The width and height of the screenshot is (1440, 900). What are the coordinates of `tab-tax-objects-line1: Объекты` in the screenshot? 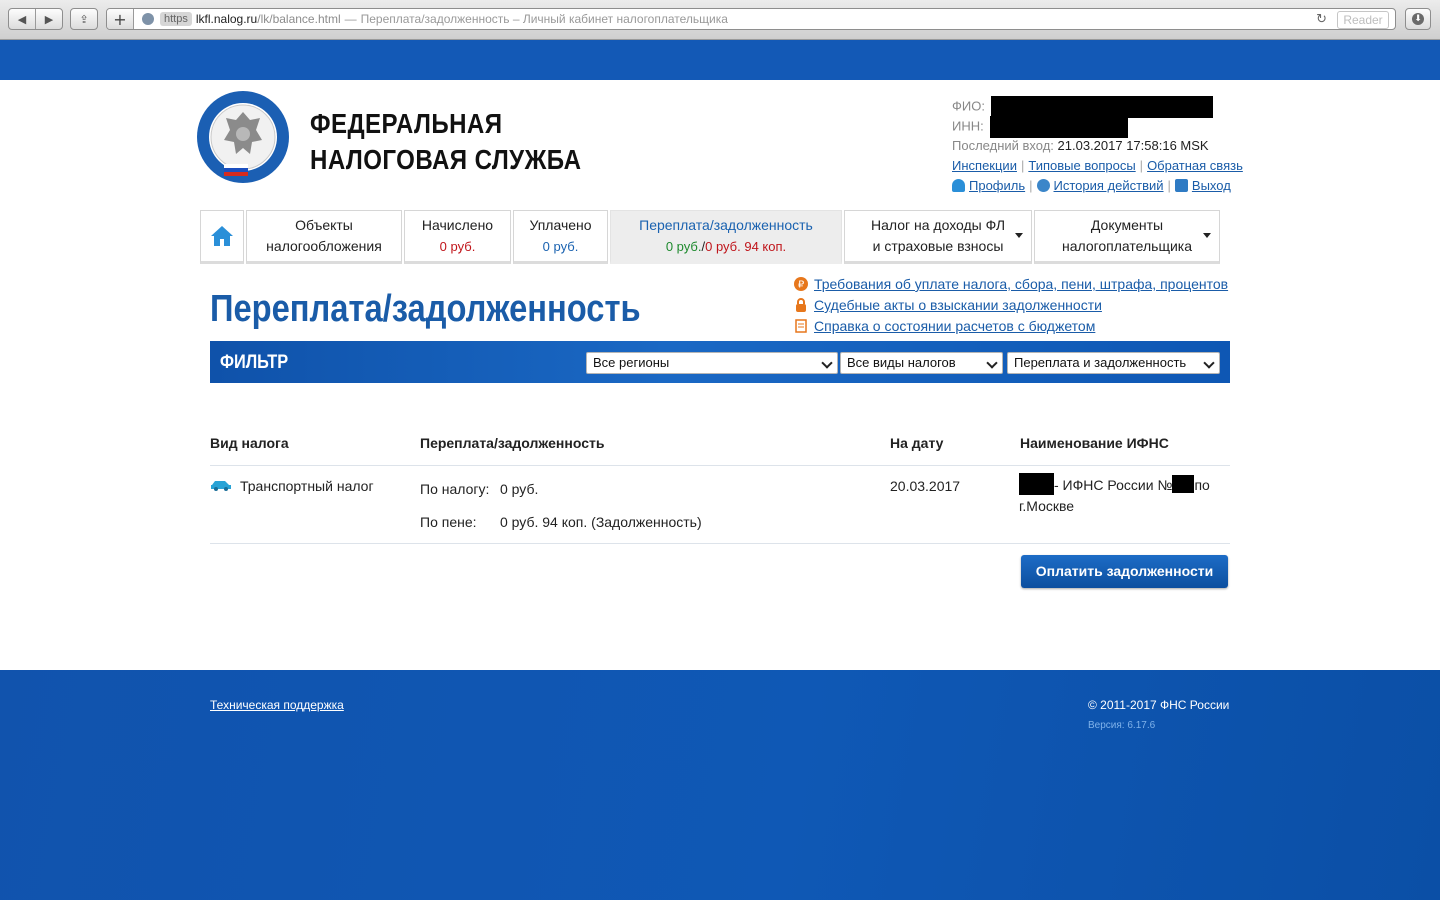 It's located at (324, 225).